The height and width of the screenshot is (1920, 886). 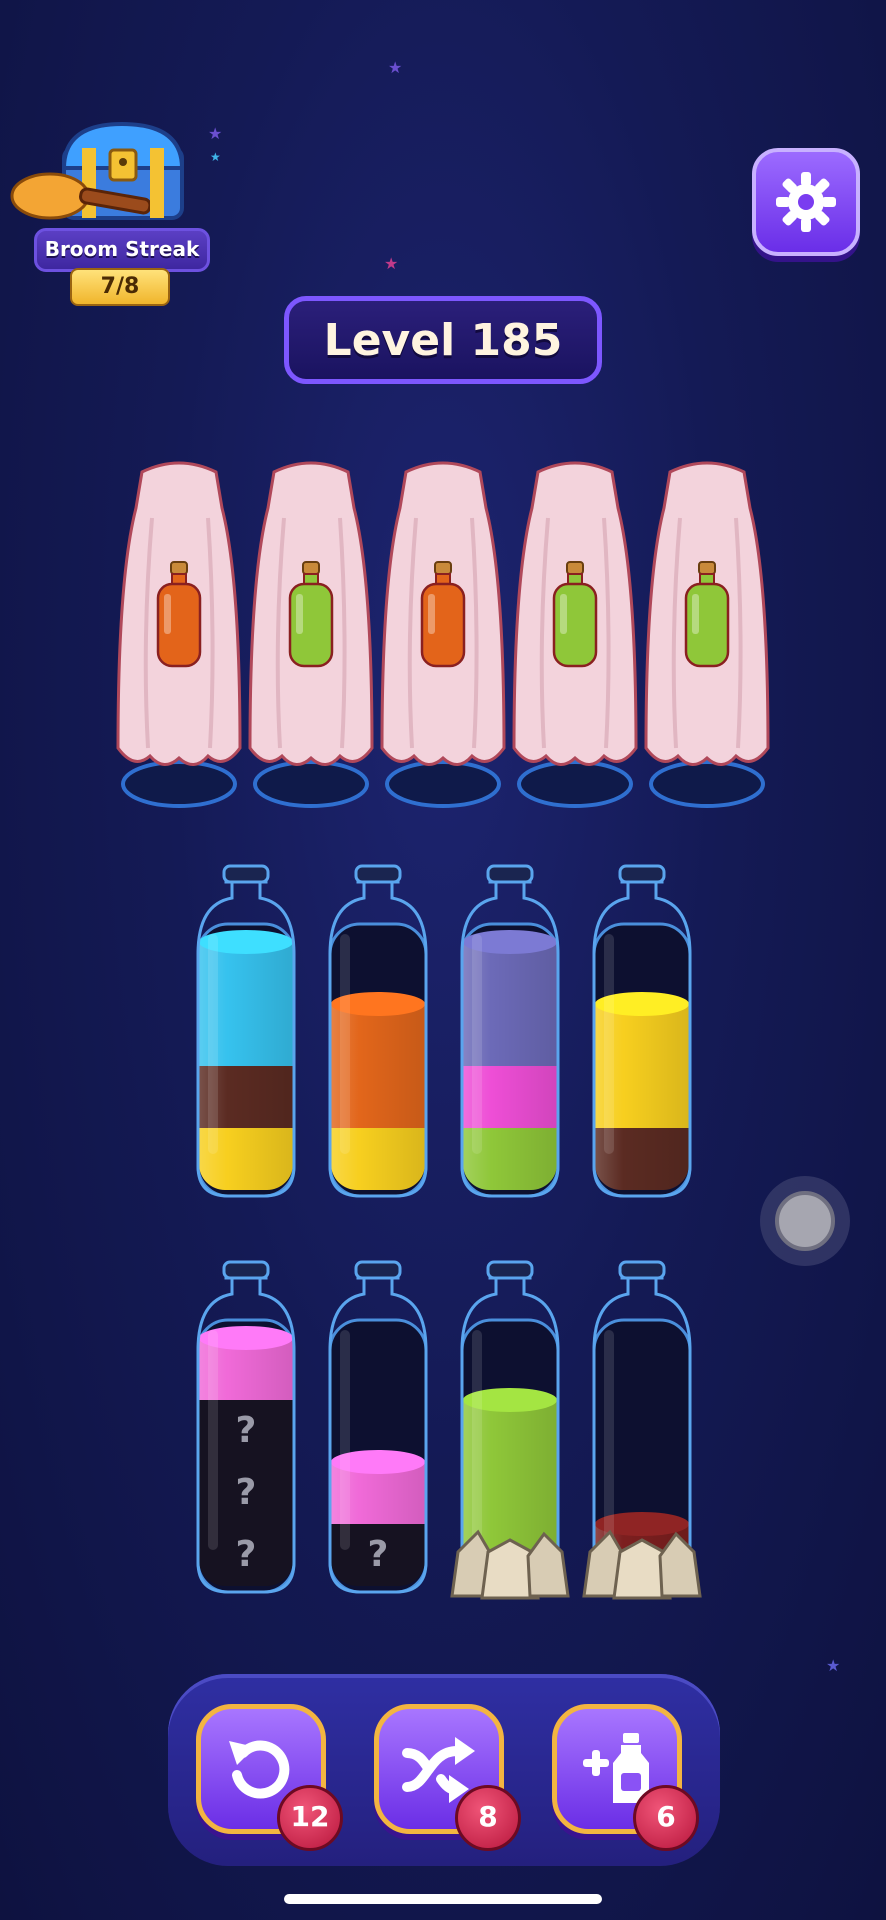 I want to click on add-bottle-button: 6, so click(x=625, y=1777).